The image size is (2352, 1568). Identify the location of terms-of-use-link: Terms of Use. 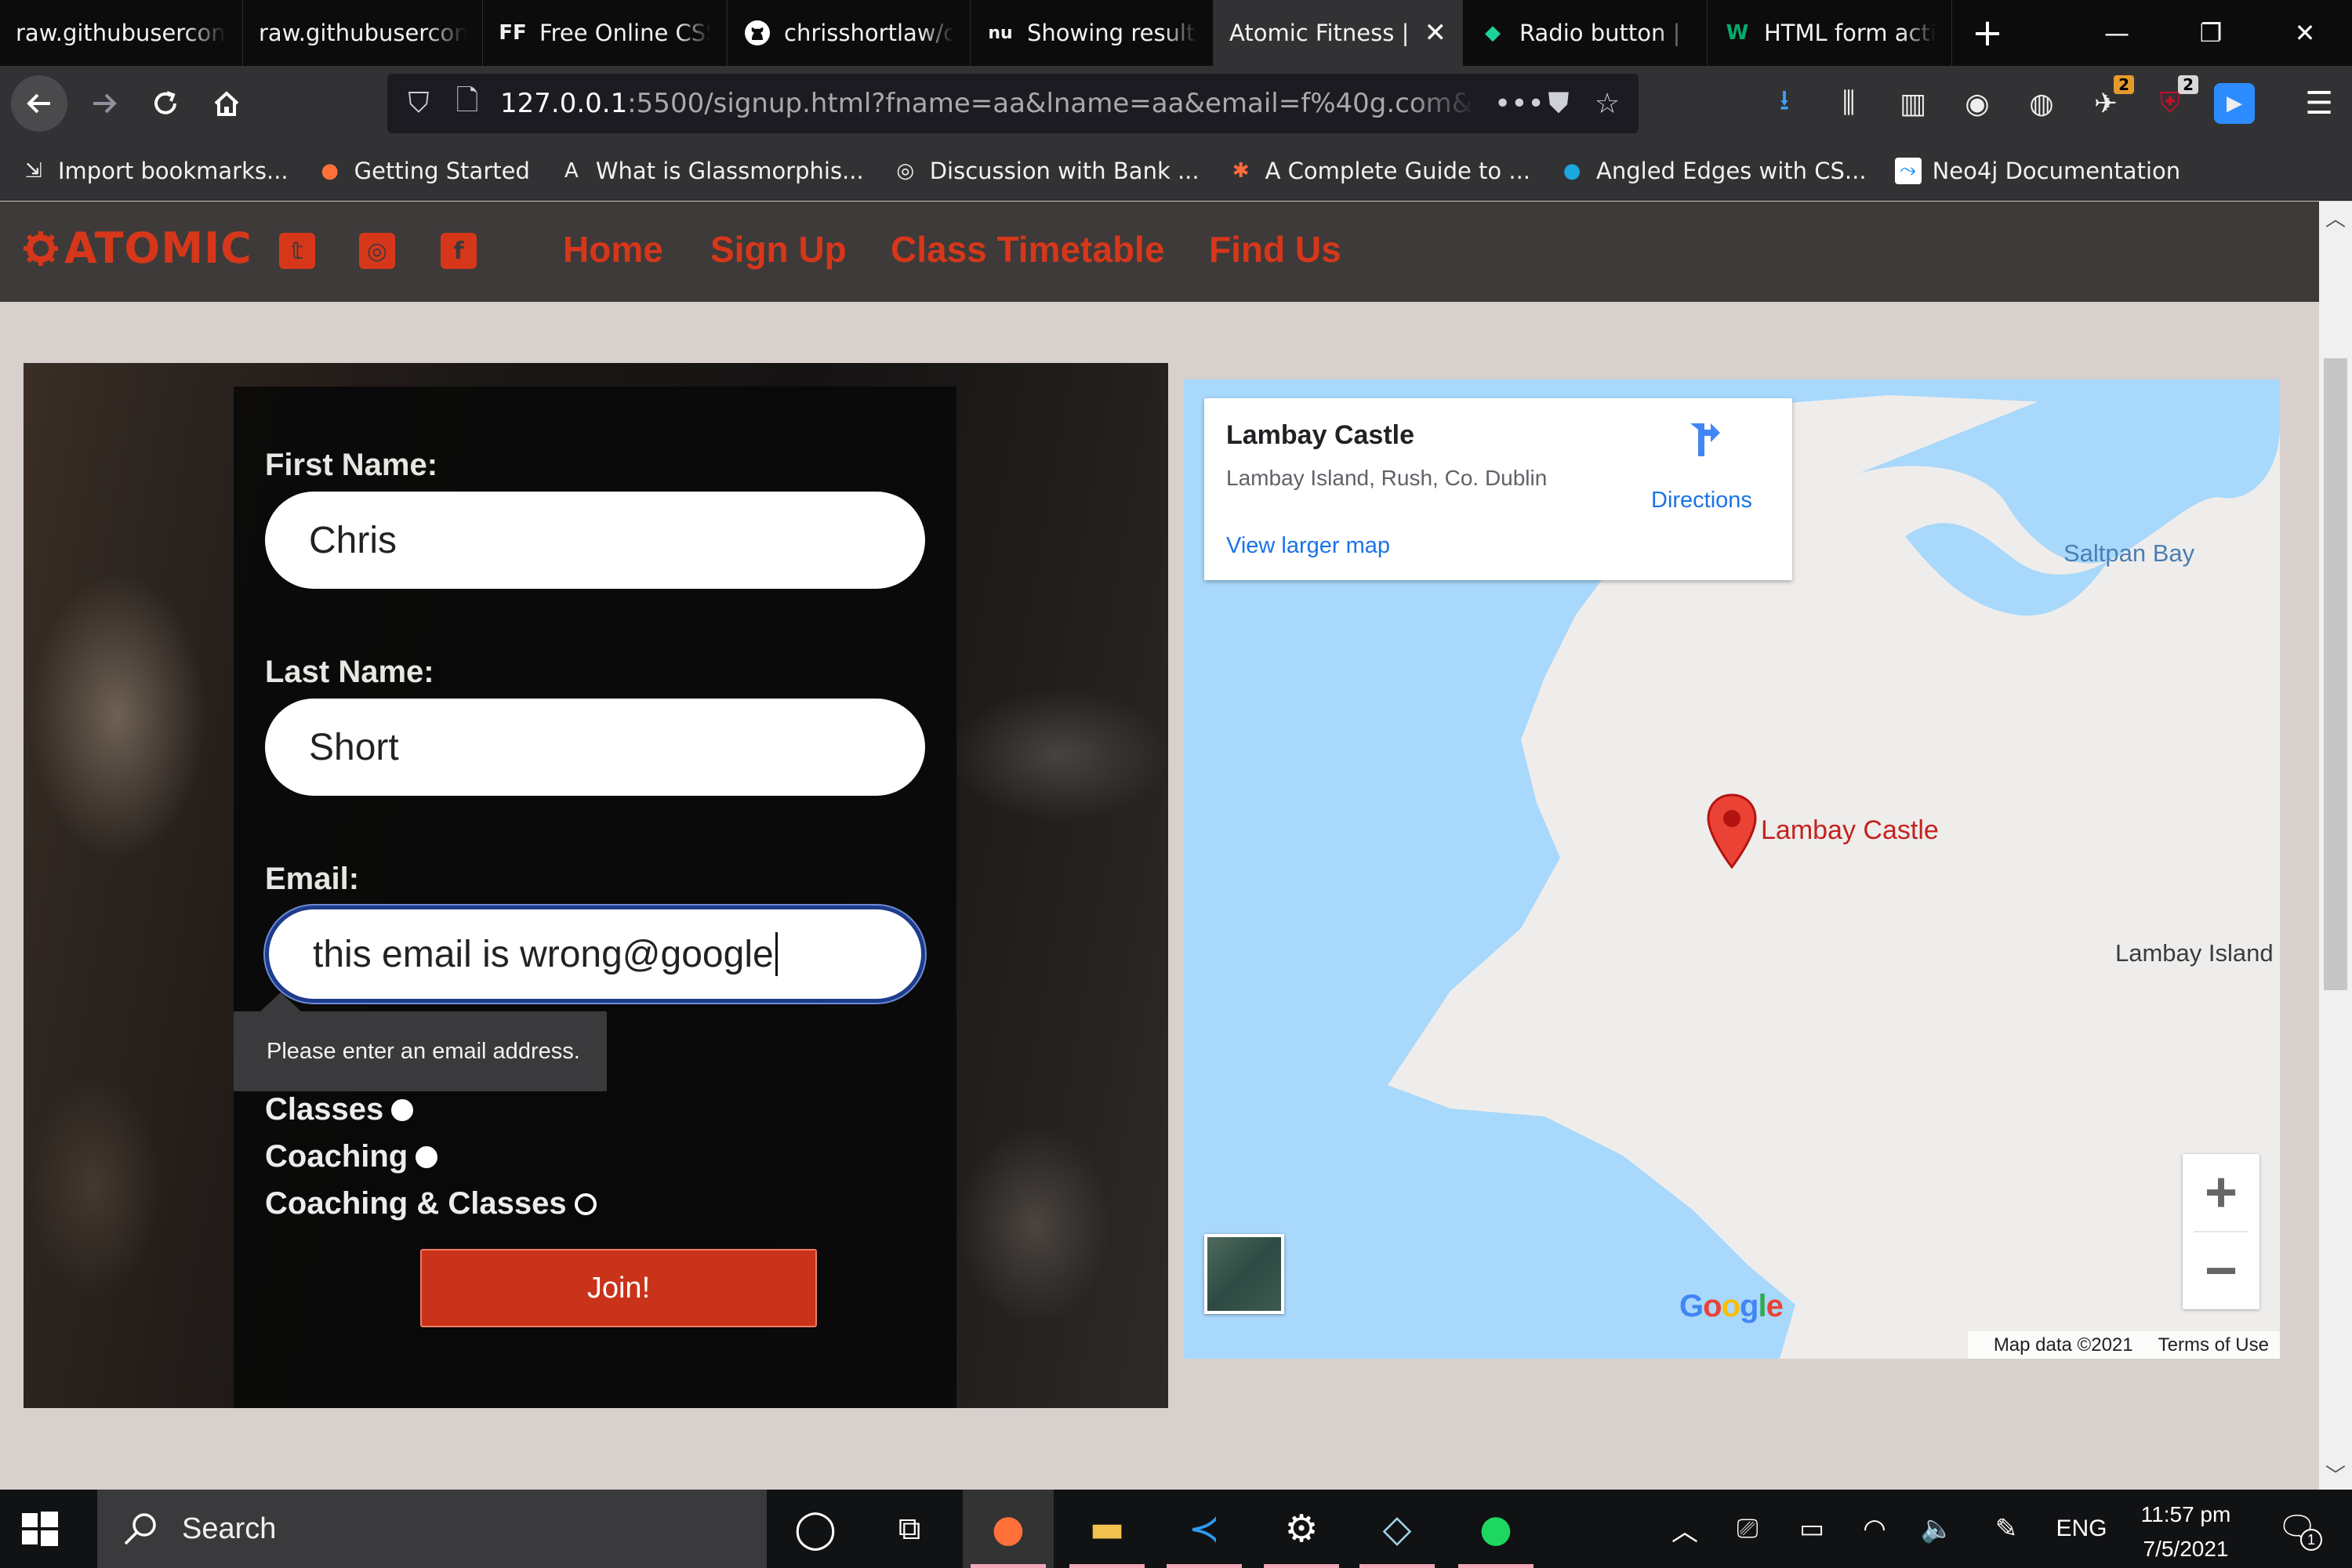
(2213, 1345).